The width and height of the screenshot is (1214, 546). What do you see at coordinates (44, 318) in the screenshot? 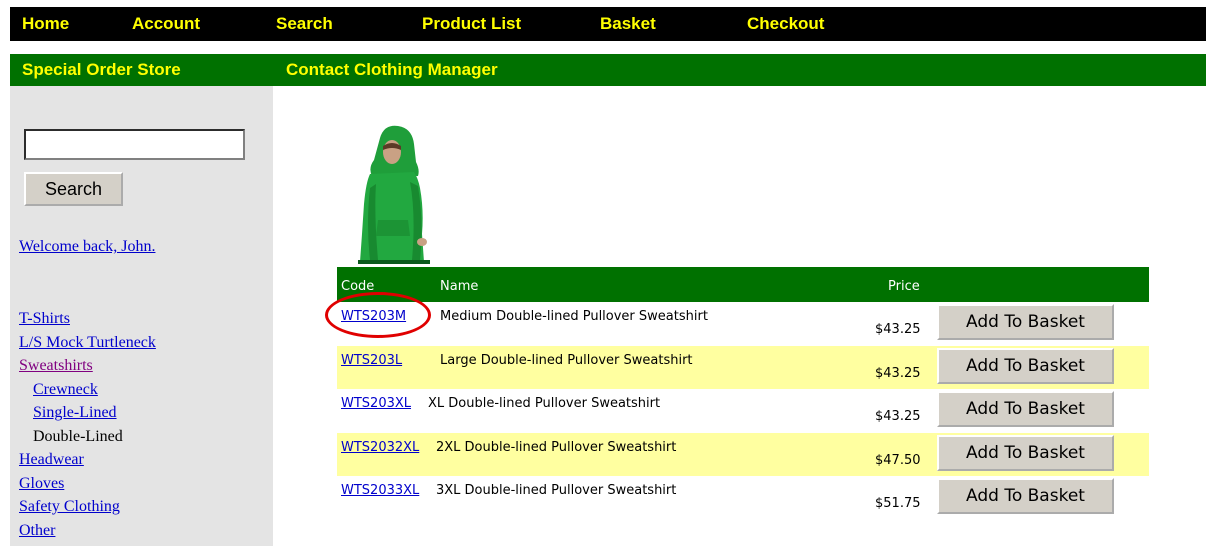
I see `category-t-shirts: T-Shirts` at bounding box center [44, 318].